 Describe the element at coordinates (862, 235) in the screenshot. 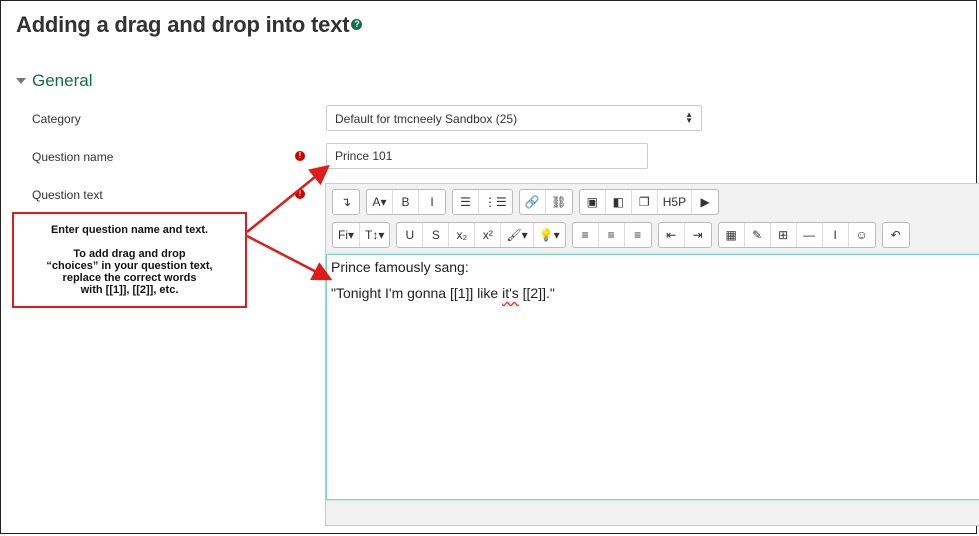

I see `emoticon-button: ☺` at that location.